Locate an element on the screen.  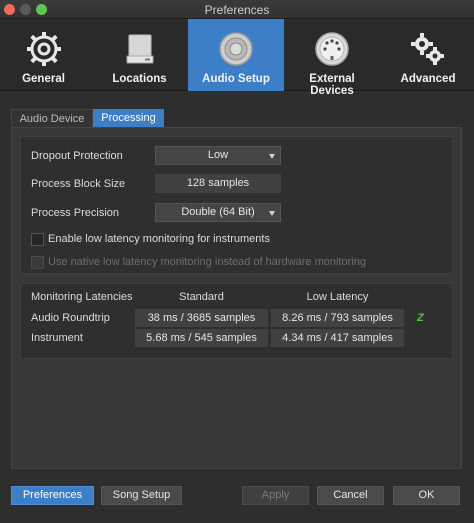
audio-roundtrip-low: 8.26 ms / 793 samples is located at coordinates (337, 318).